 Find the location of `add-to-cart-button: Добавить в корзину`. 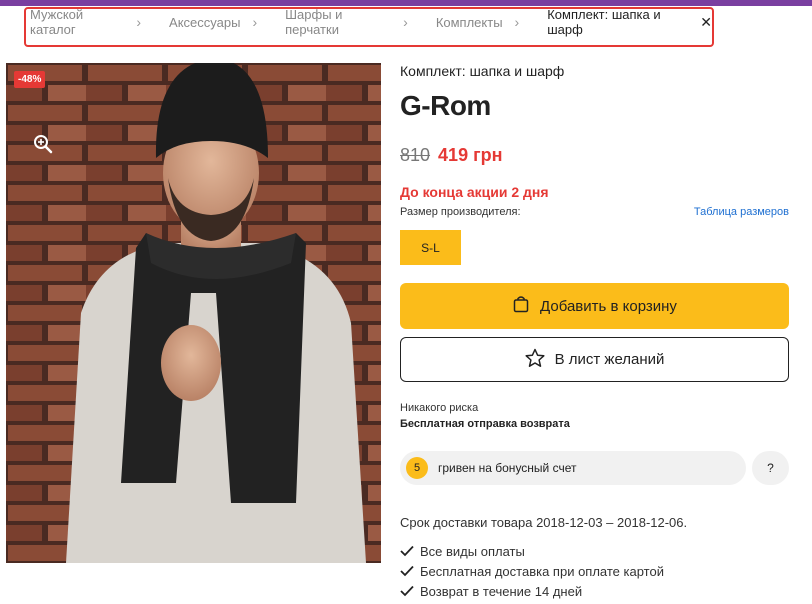

add-to-cart-button: Добавить в корзину is located at coordinates (594, 306).